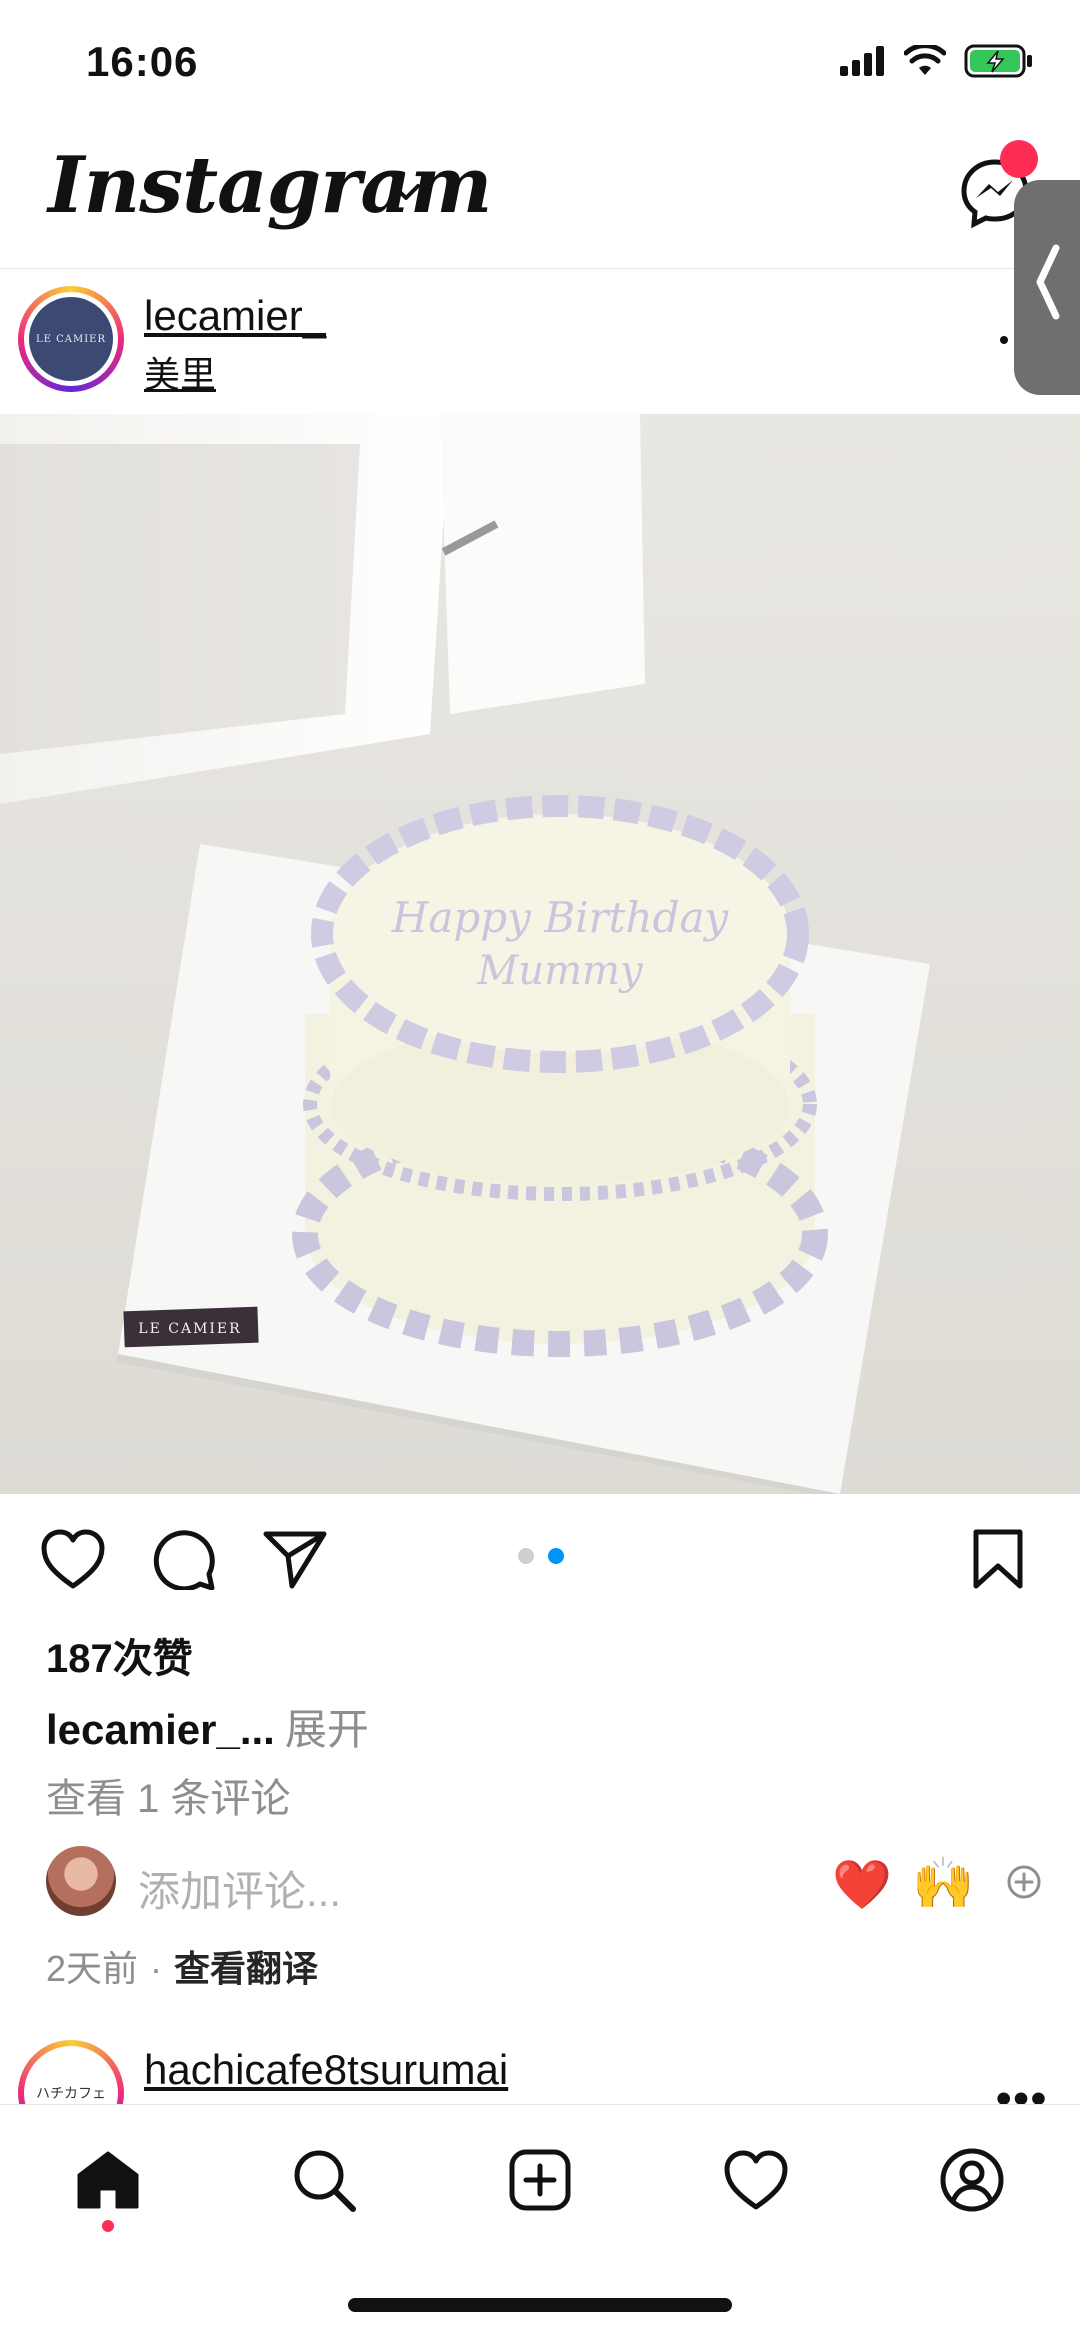 This screenshot has width=1080, height=2338. Describe the element at coordinates (246, 1968) in the screenshot. I see `see-translation-link: 查看翻译` at that location.